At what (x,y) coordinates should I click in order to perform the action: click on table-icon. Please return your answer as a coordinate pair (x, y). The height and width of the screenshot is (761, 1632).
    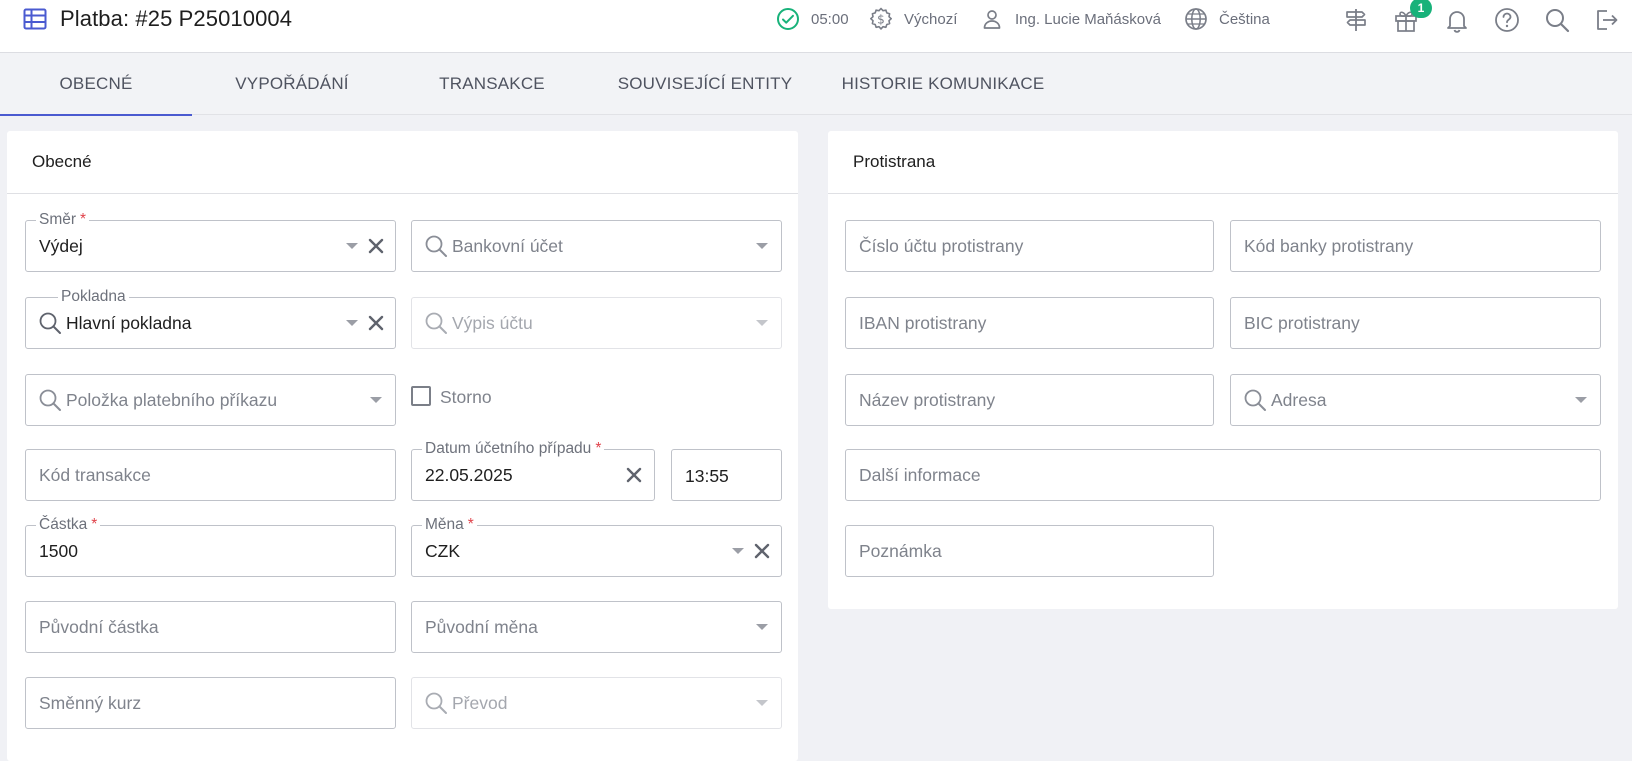
    Looking at the image, I should click on (35, 19).